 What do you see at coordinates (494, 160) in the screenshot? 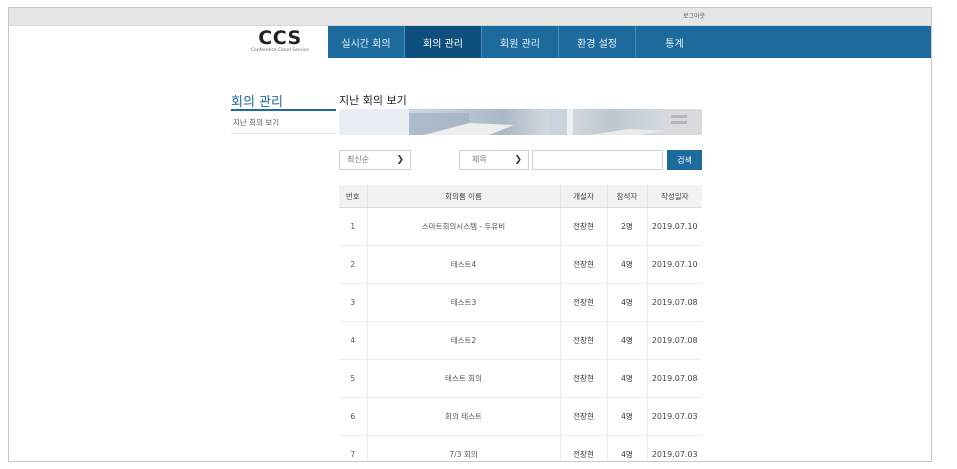
I see `search-field-select: 제목 ❯` at bounding box center [494, 160].